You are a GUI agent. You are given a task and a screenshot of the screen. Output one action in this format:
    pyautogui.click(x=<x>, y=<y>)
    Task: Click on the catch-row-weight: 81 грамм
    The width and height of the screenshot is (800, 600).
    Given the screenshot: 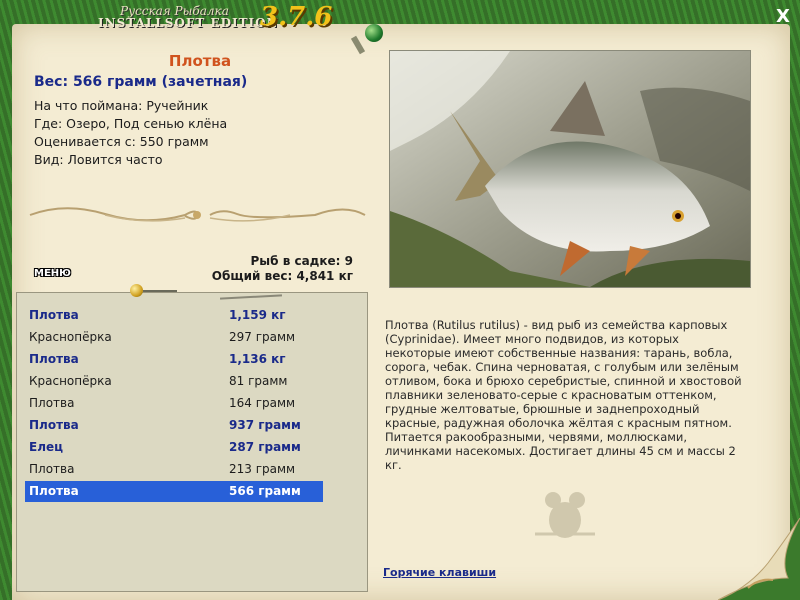 What is the action you would take?
    pyautogui.click(x=258, y=381)
    